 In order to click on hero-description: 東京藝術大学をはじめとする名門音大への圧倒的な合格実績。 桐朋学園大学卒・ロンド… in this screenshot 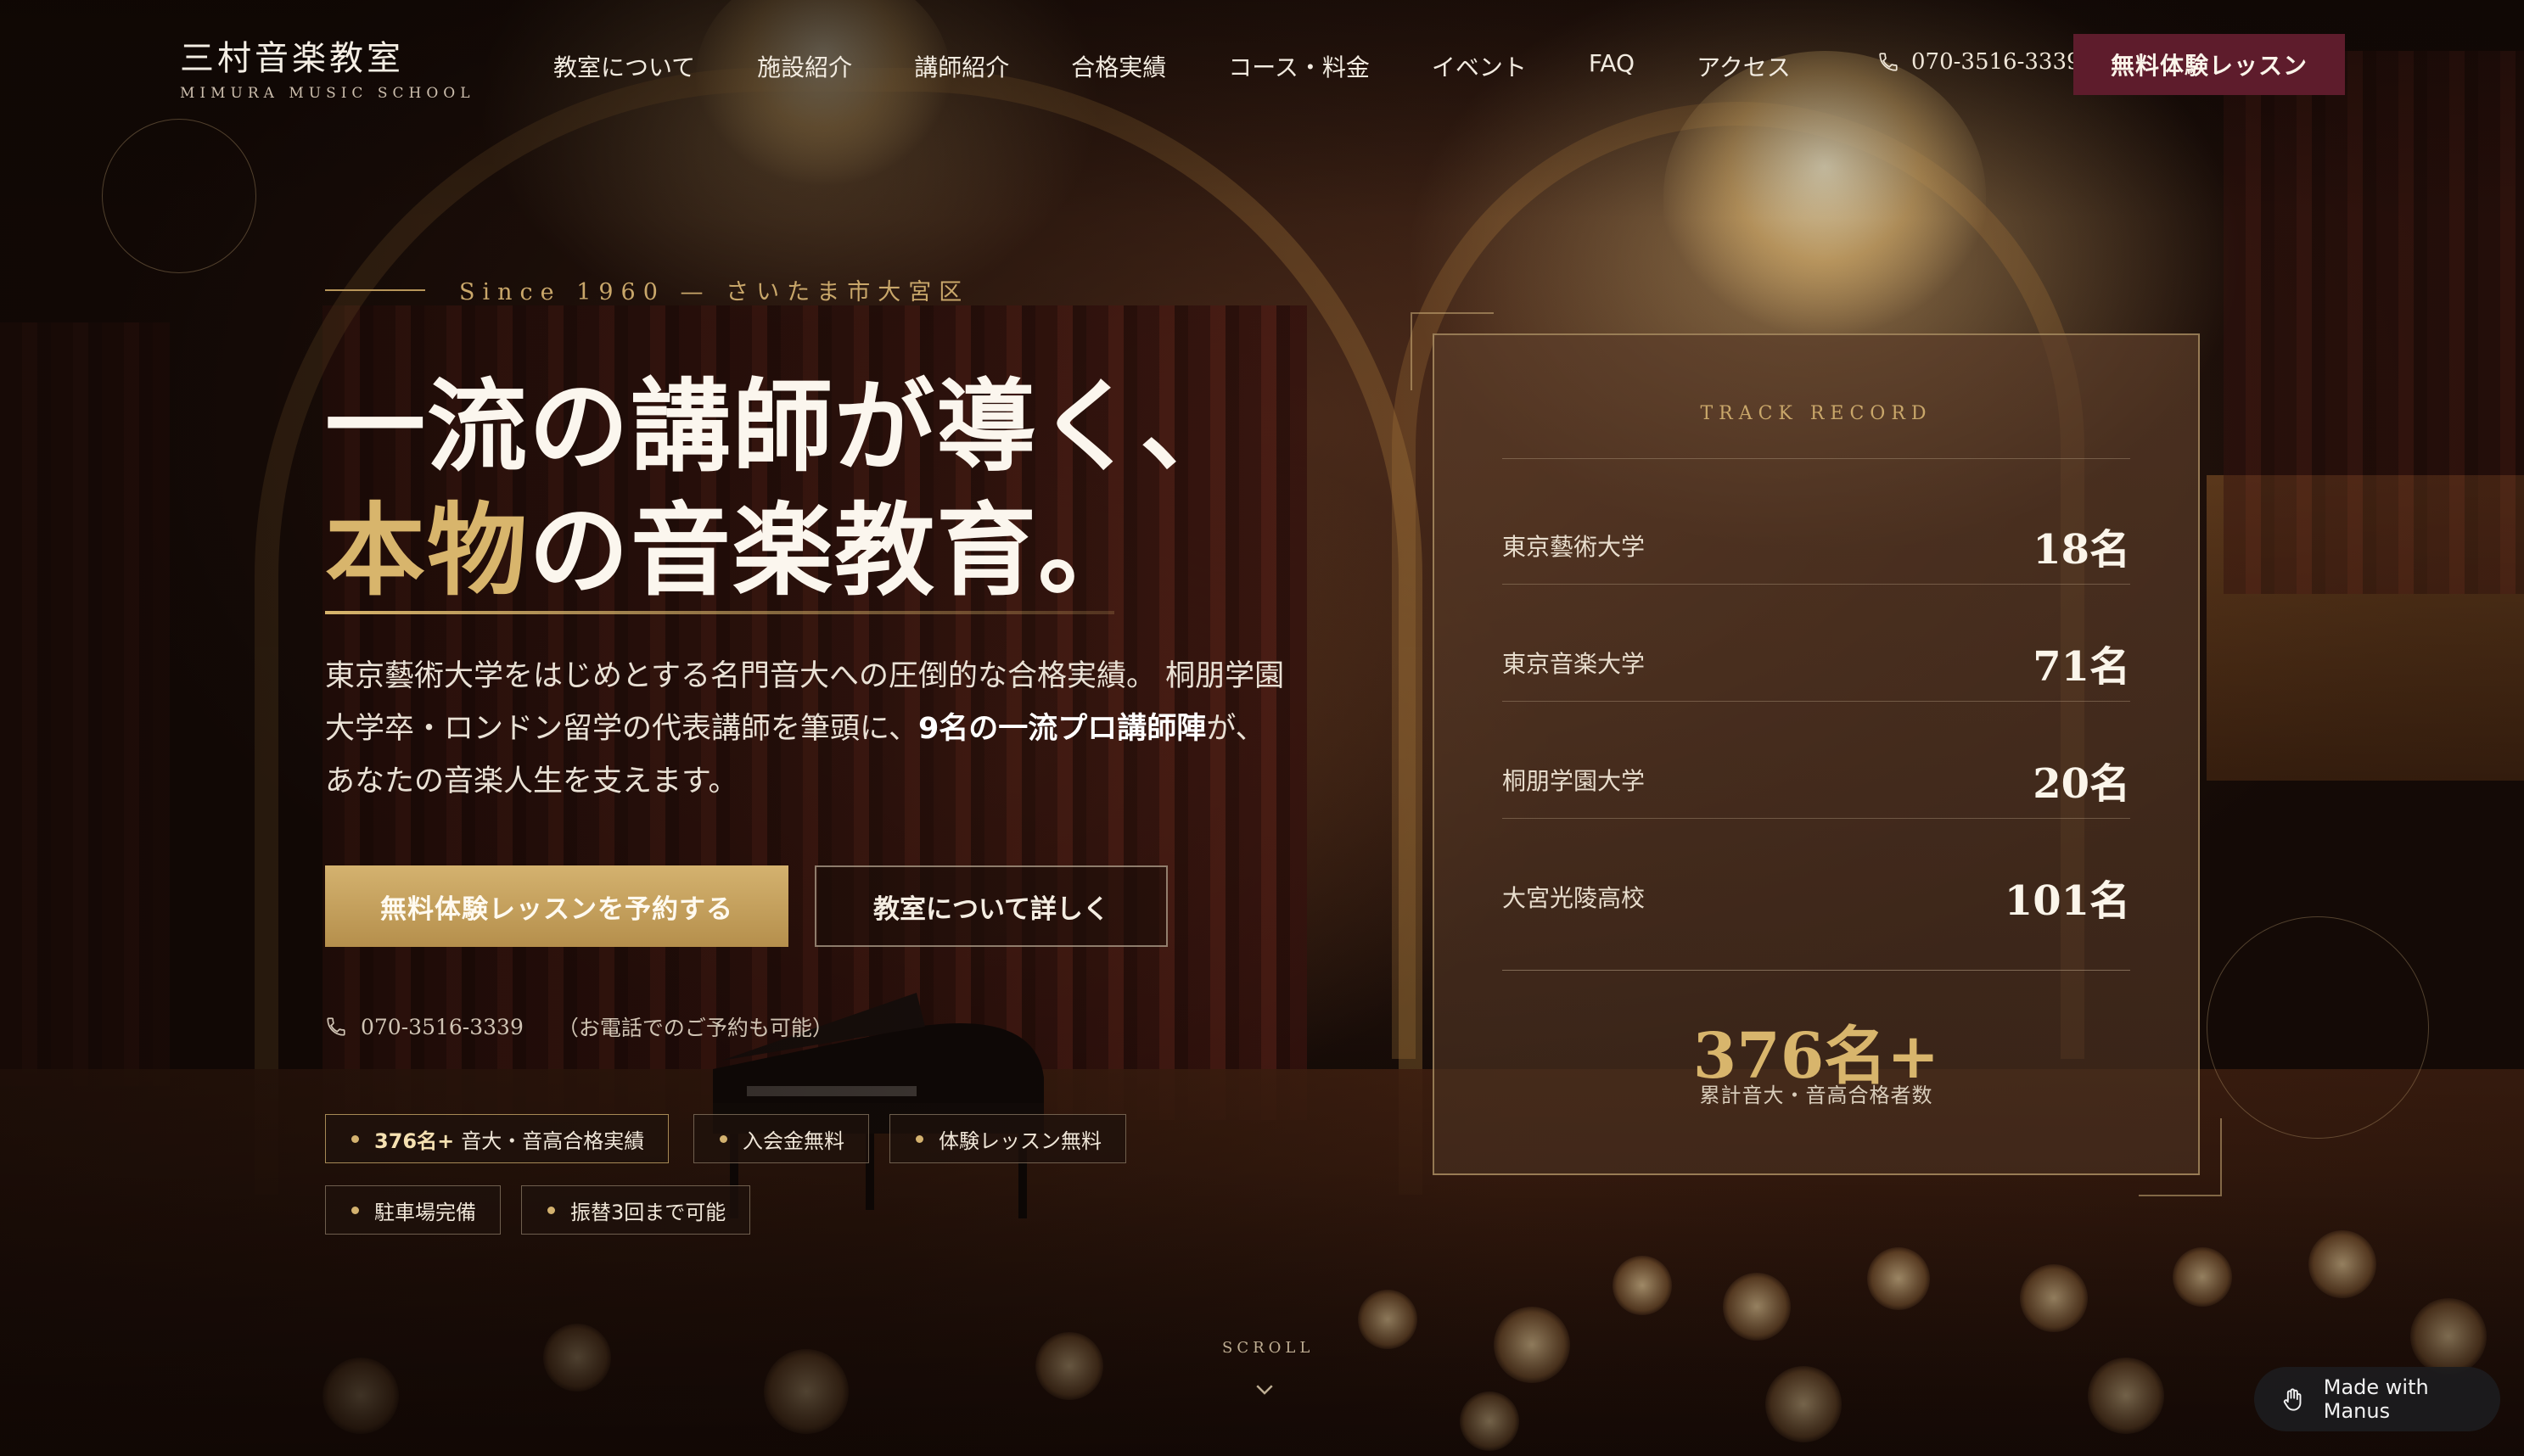, I will do `click(809, 729)`.